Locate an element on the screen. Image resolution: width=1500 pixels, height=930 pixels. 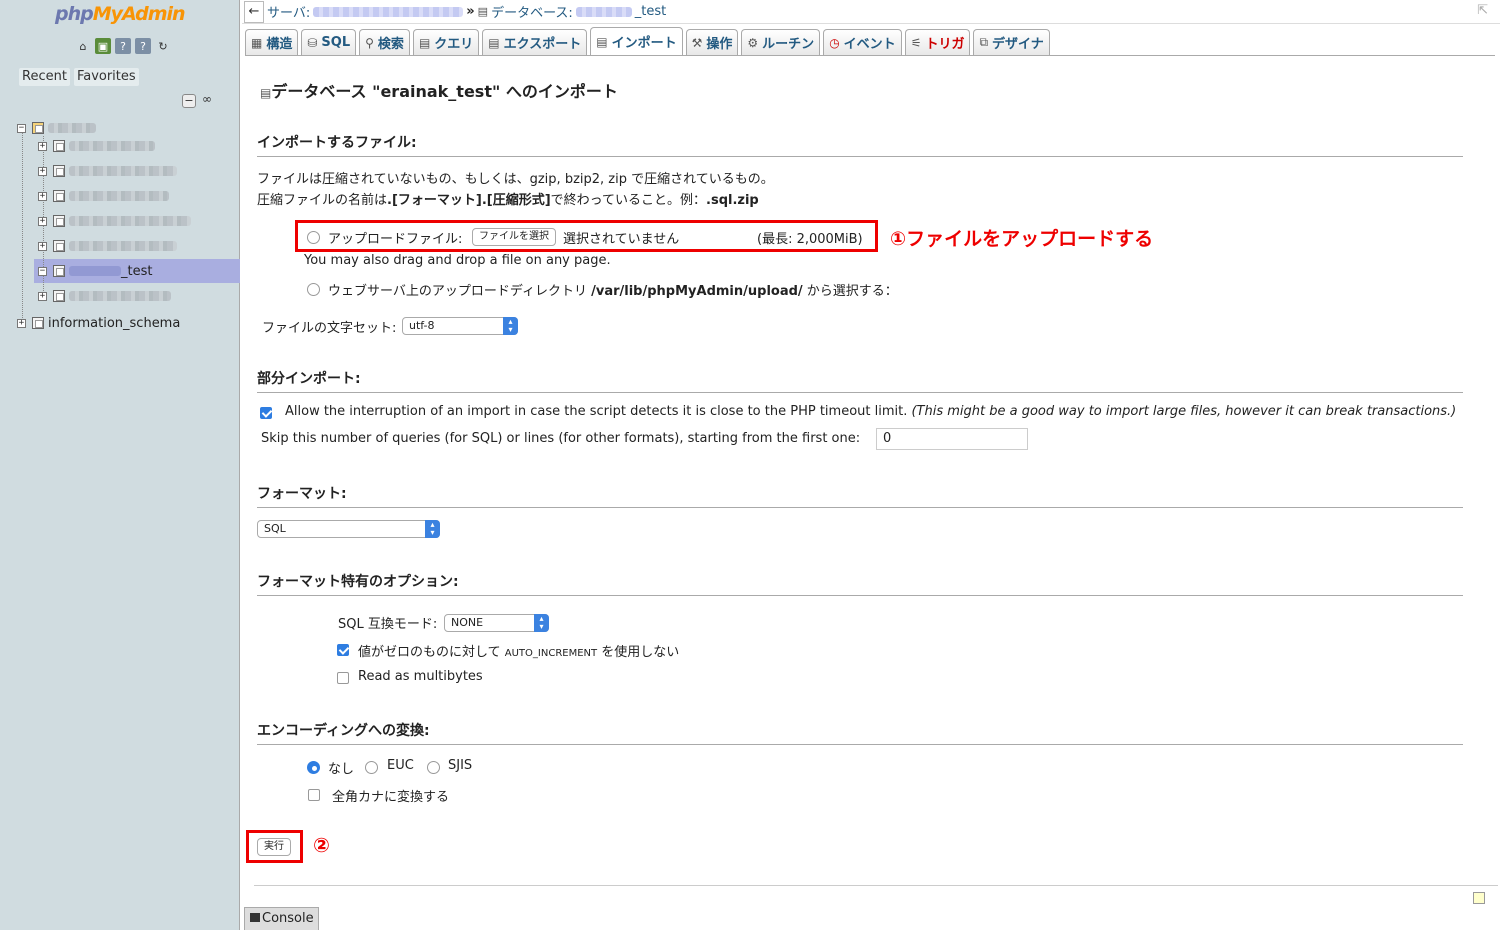
charset-select: utf-8 ▴ ▾ is located at coordinates (460, 326).